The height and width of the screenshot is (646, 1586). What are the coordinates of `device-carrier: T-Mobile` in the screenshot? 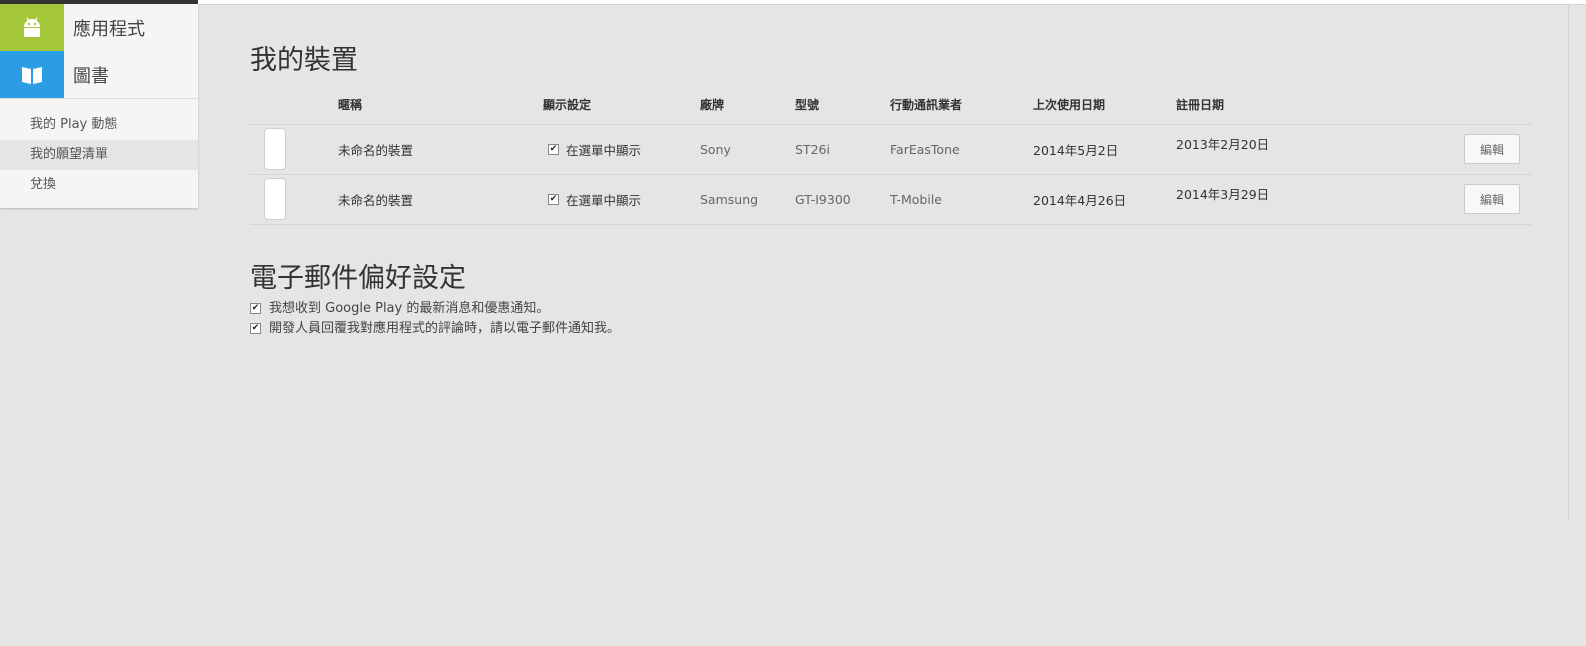 It's located at (961, 199).